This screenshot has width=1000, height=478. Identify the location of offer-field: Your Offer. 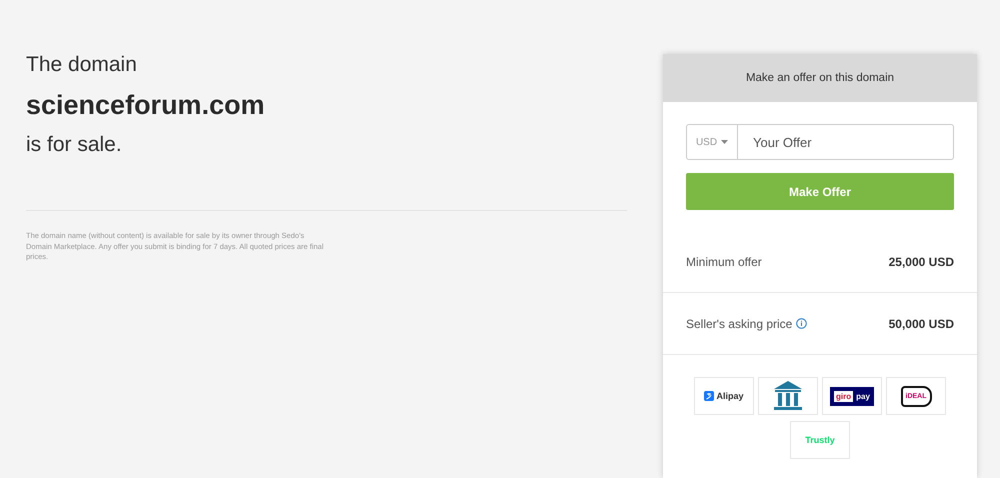
(846, 142).